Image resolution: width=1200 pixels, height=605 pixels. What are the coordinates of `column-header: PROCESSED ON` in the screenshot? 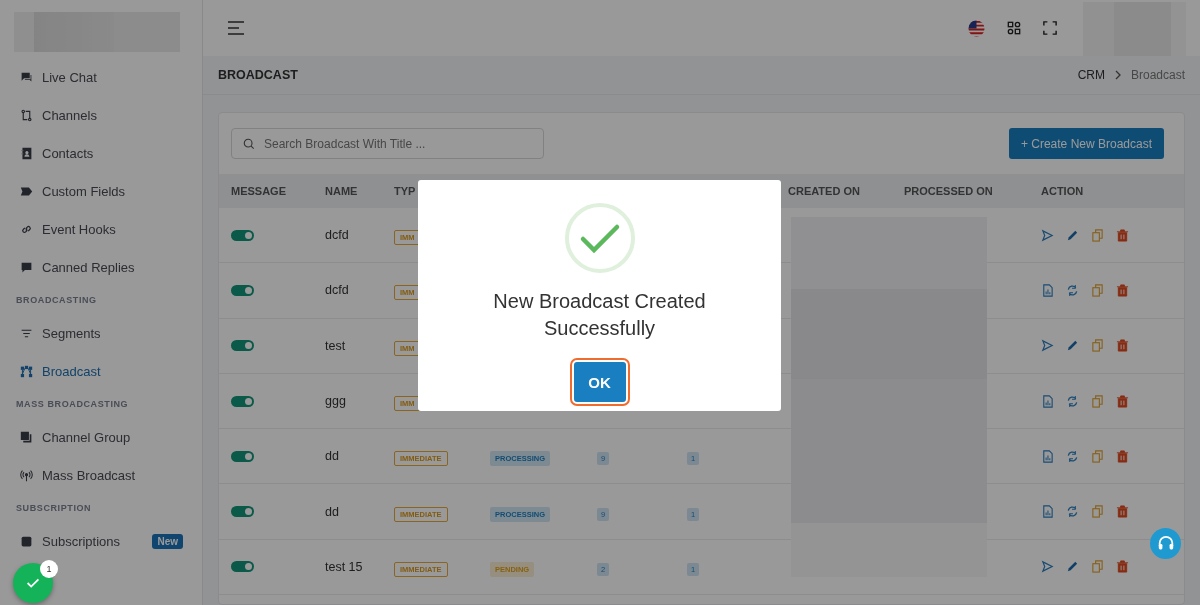 It's located at (949, 191).